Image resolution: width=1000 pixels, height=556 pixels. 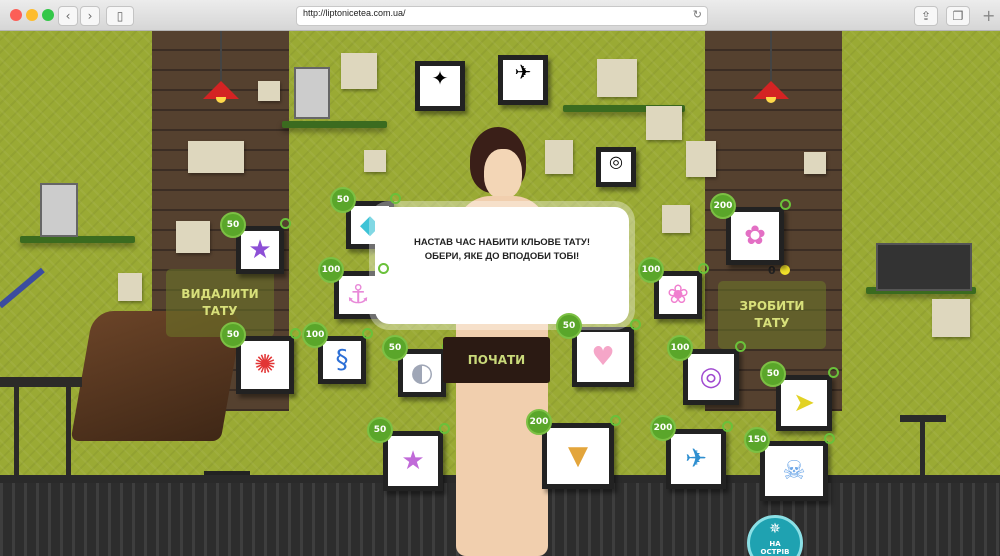 I want to click on desk-top, so click(x=41, y=382).